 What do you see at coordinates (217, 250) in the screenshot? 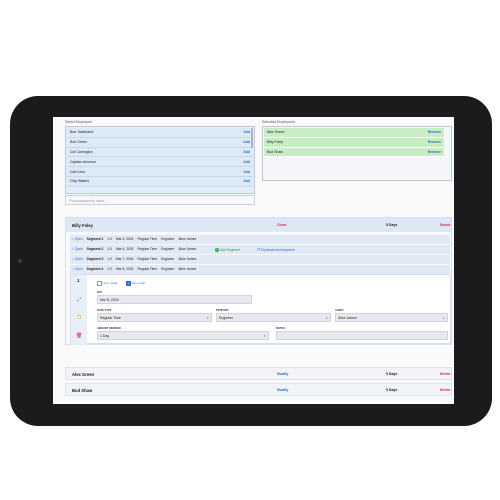
I see `plus-icon: +` at bounding box center [217, 250].